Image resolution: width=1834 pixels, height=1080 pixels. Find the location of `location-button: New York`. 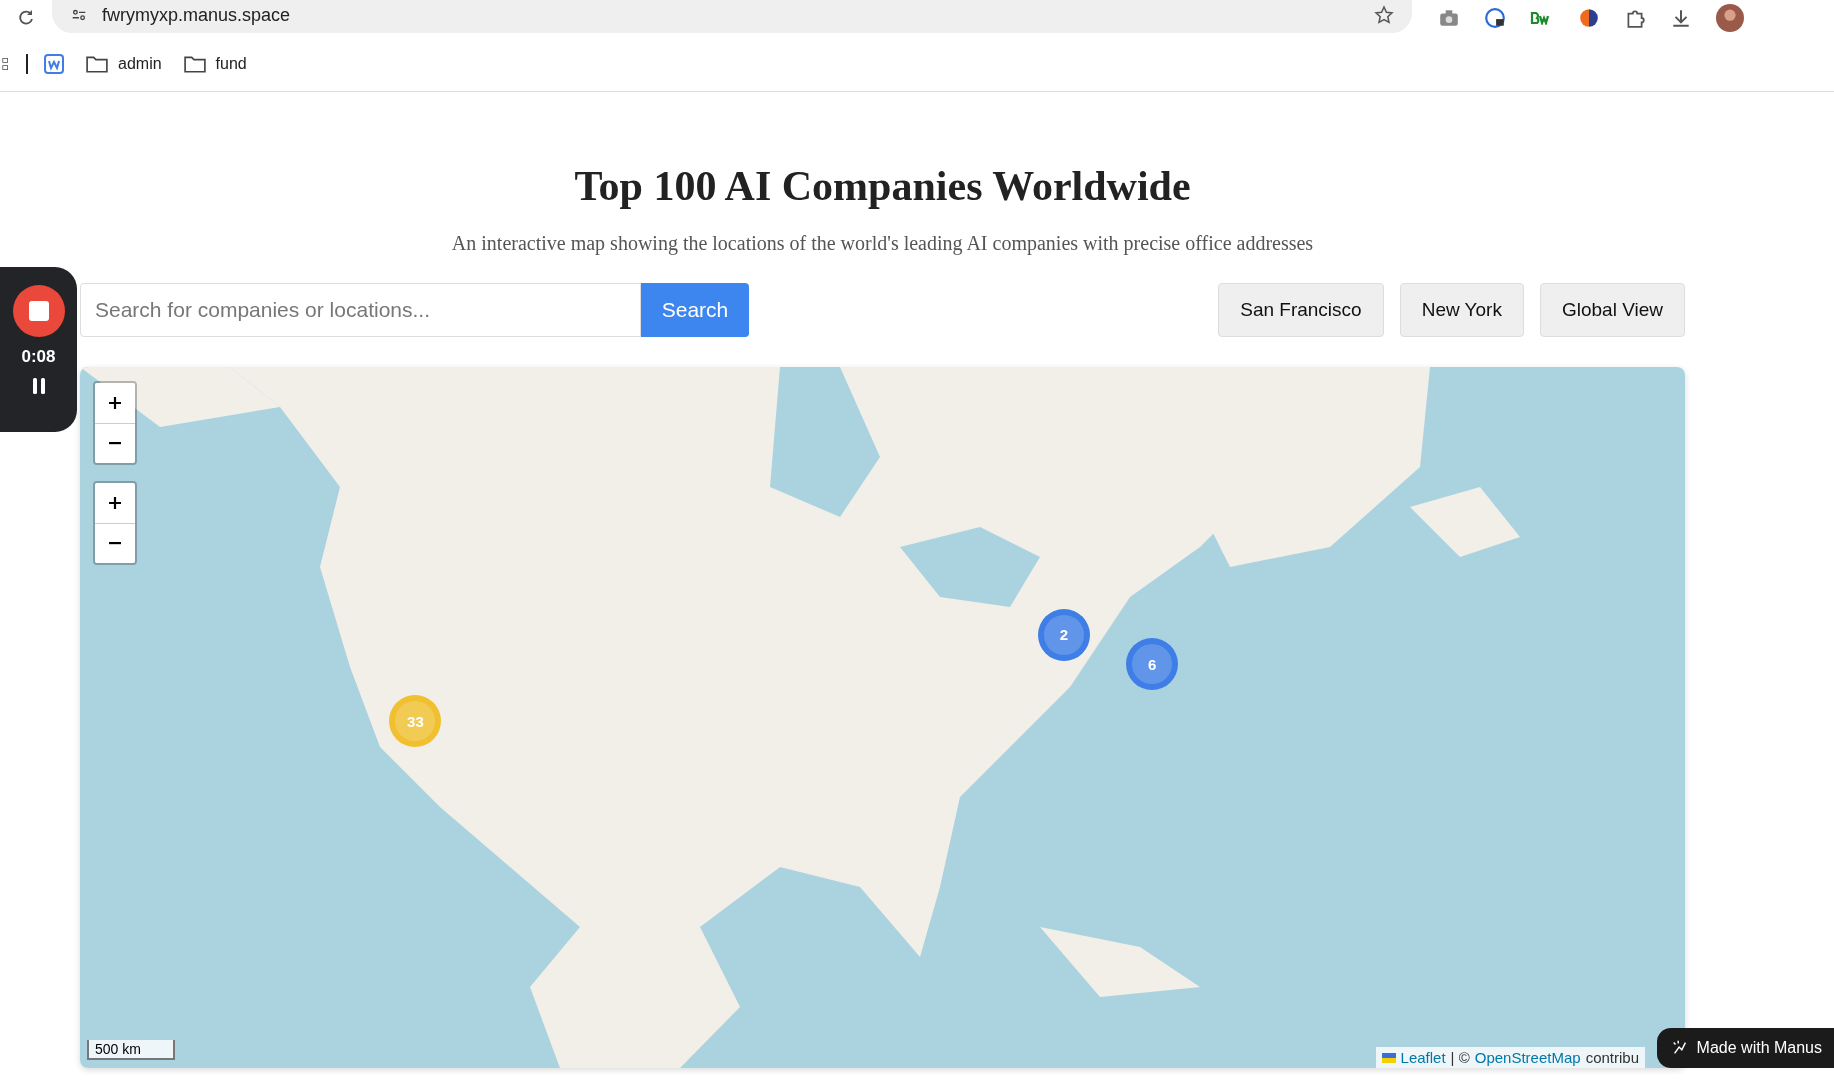

location-button: New York is located at coordinates (1461, 310).